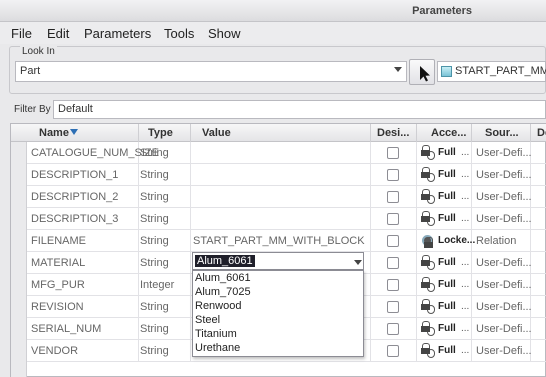  I want to click on sort-down-icon, so click(74, 132).